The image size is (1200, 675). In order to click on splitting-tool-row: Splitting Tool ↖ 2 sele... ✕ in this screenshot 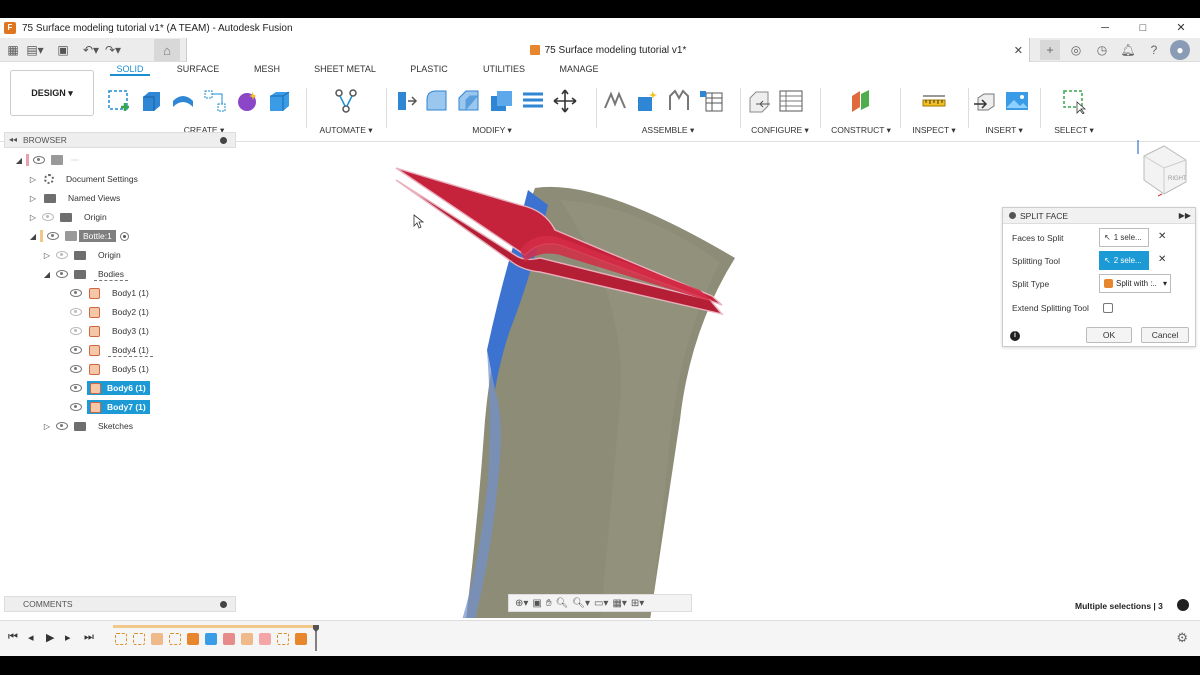, I will do `click(1100, 261)`.